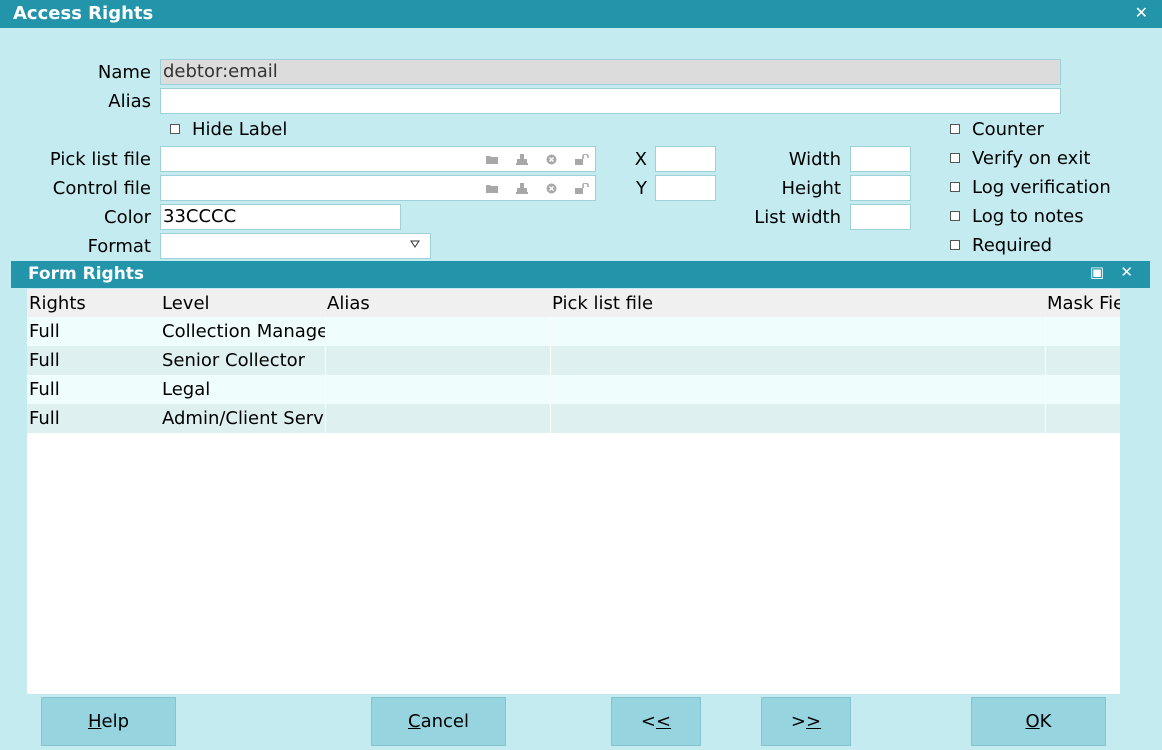  I want to click on name-label: Name, so click(124, 72).